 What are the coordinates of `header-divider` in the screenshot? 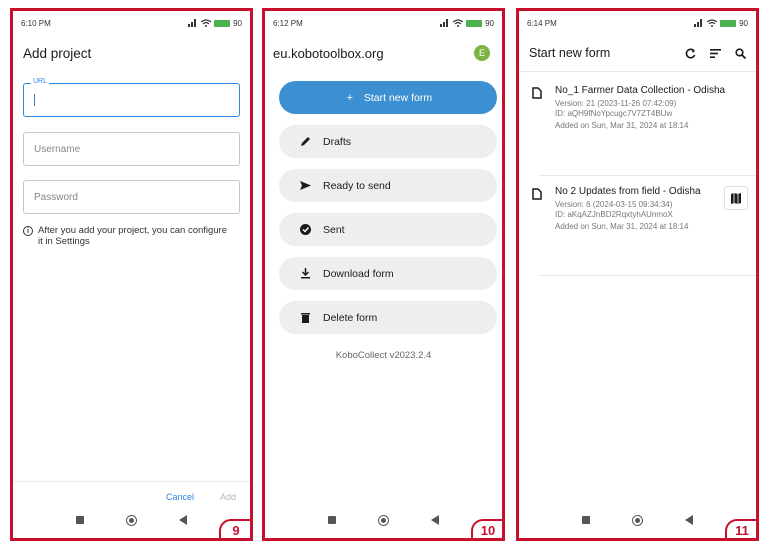 It's located at (637, 71).